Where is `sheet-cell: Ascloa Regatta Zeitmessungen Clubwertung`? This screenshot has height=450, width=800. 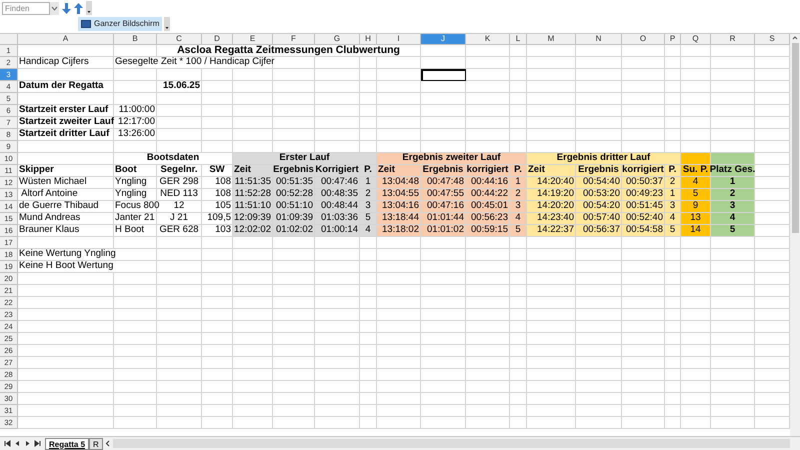 sheet-cell: Ascloa Regatta Zeitmessungen Clubwertung is located at coordinates (289, 51).